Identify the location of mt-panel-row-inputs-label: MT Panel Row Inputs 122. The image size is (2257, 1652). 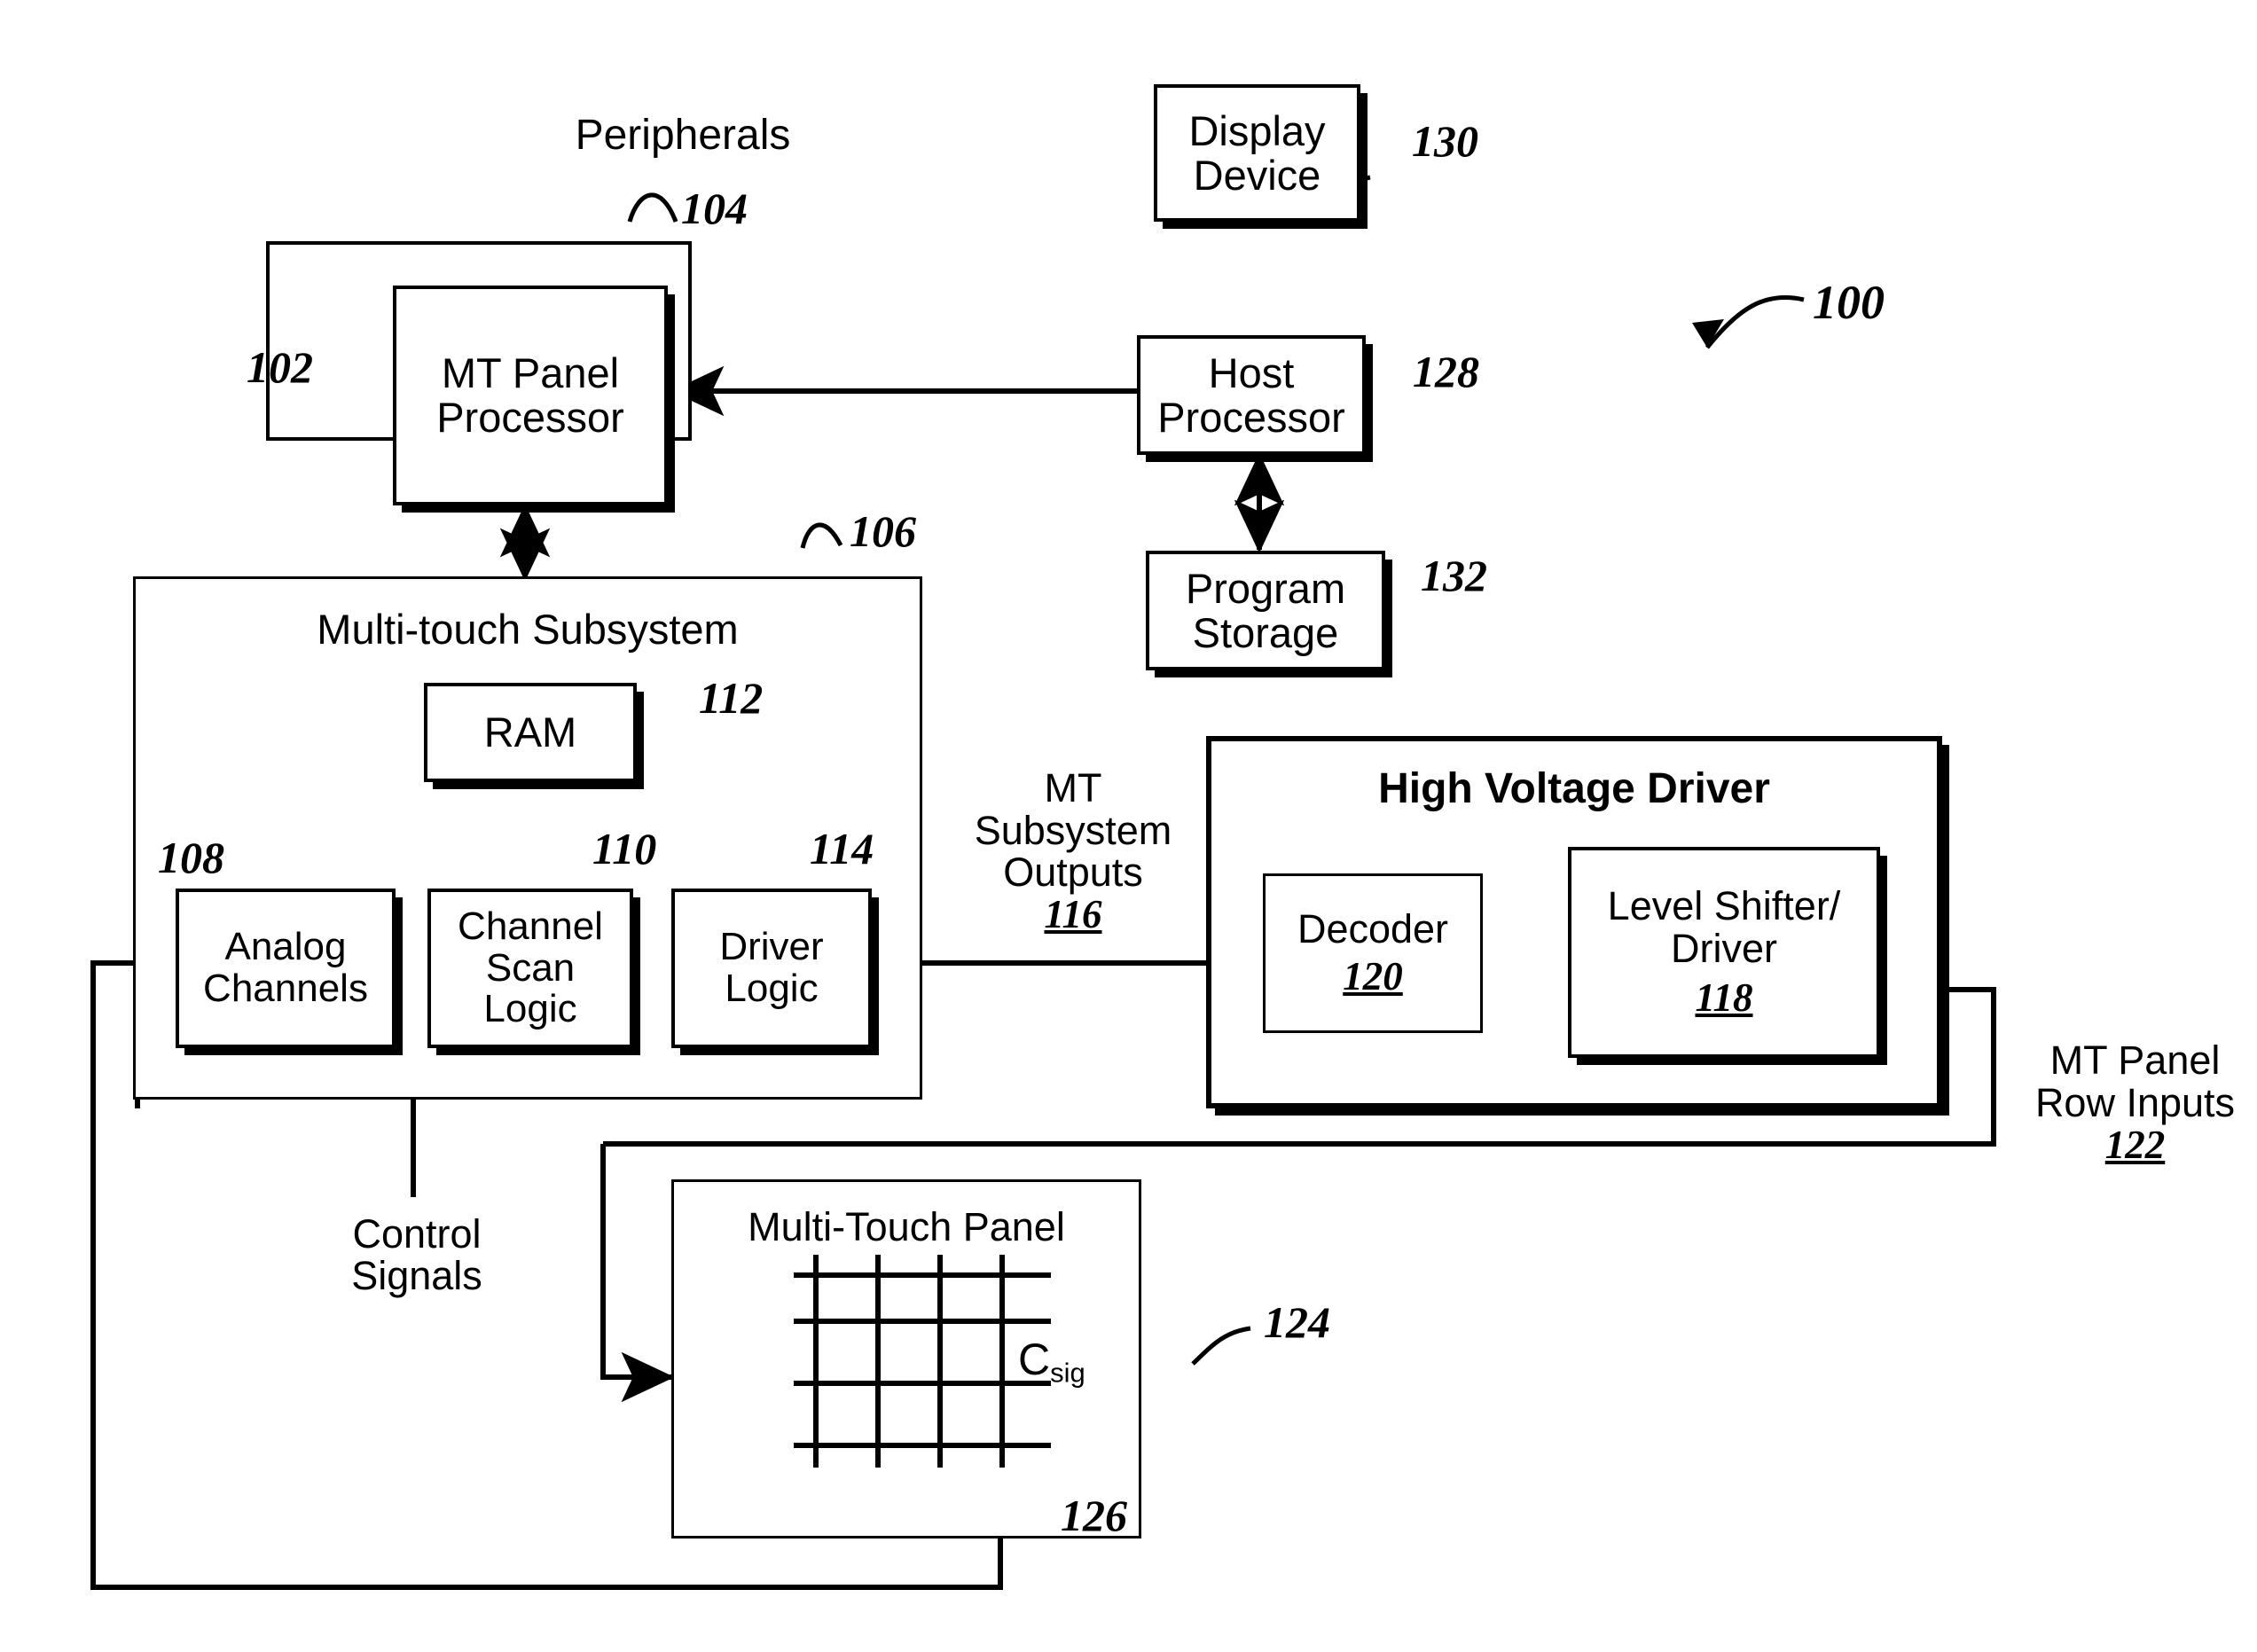
(2135, 1082).